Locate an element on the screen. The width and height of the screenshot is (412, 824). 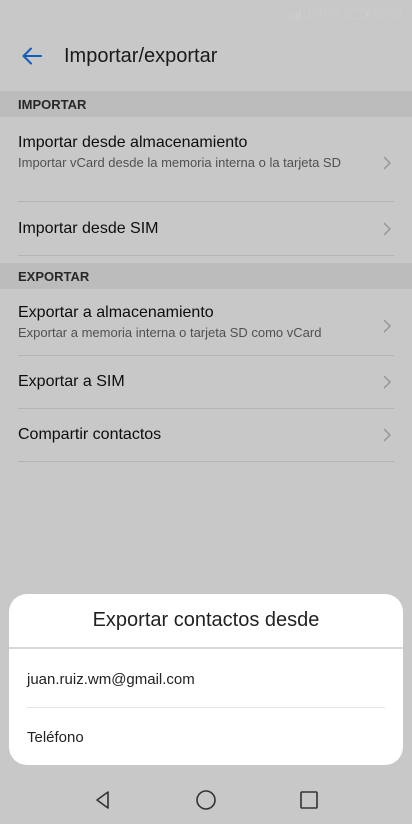
navigation-bar is located at coordinates (206, 800).